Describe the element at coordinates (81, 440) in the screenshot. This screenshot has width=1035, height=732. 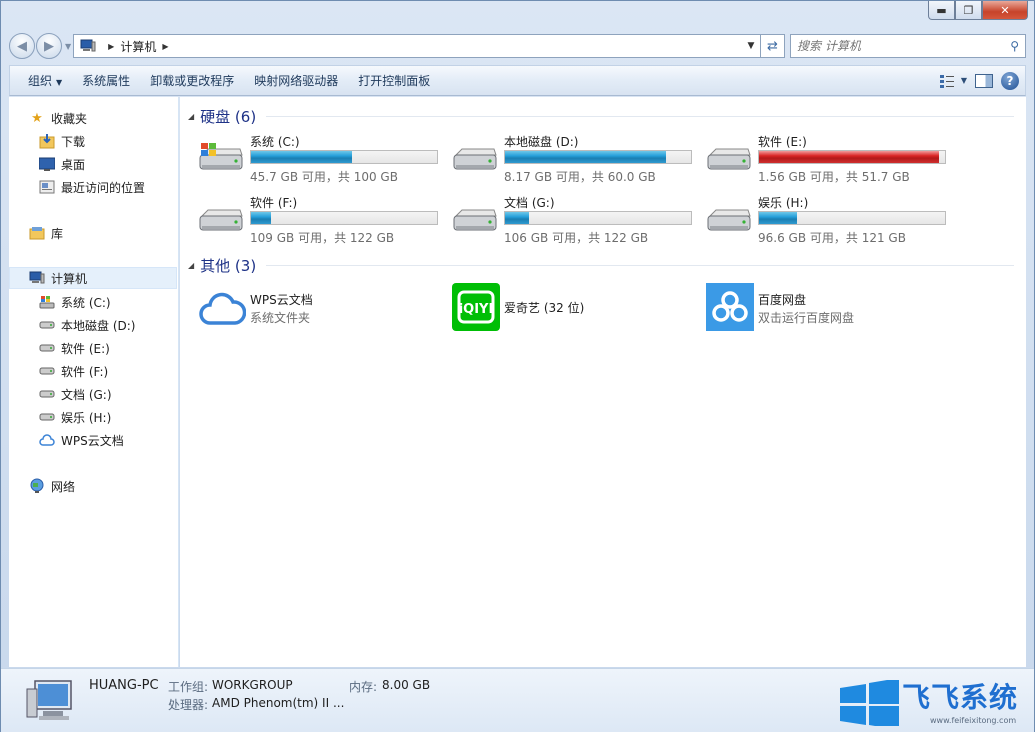
I see `nav-wps-cloud: WPS云文档` at that location.